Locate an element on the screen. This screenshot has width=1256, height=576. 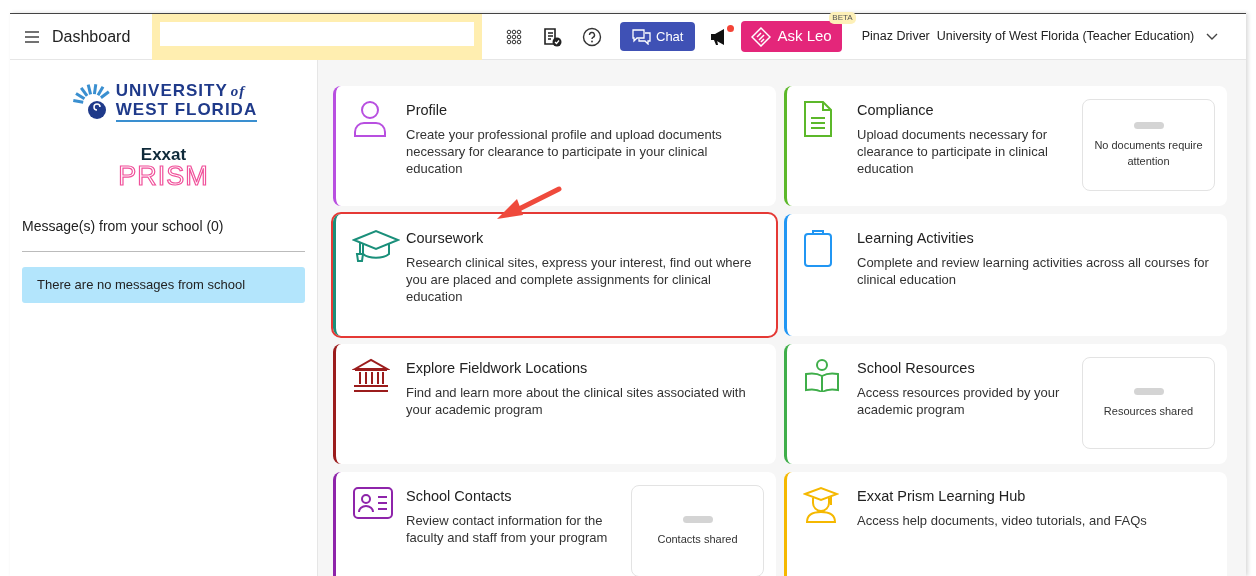
chevron-down-icon is located at coordinates (1212, 36).